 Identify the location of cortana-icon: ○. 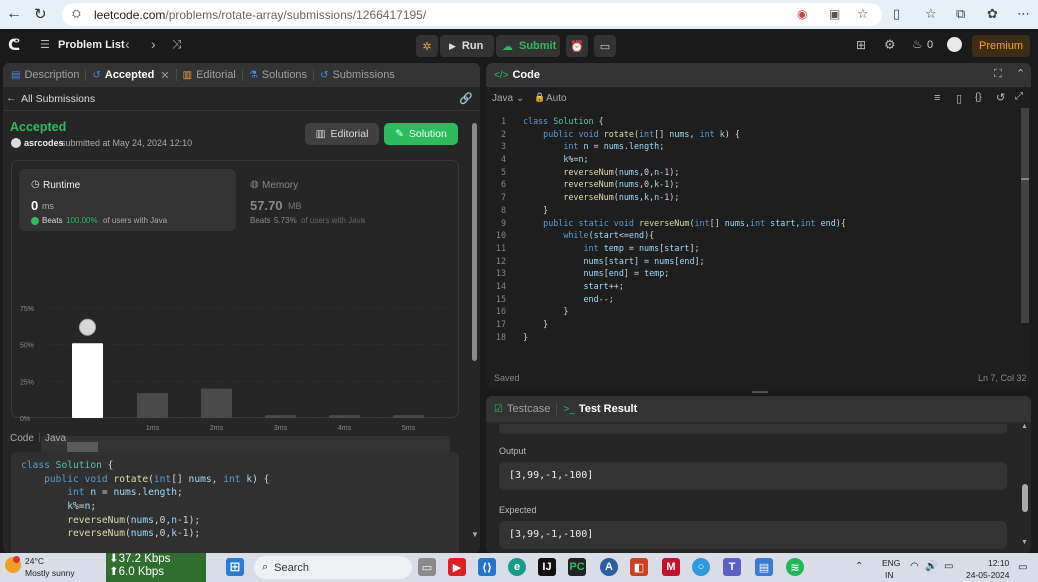
(701, 567).